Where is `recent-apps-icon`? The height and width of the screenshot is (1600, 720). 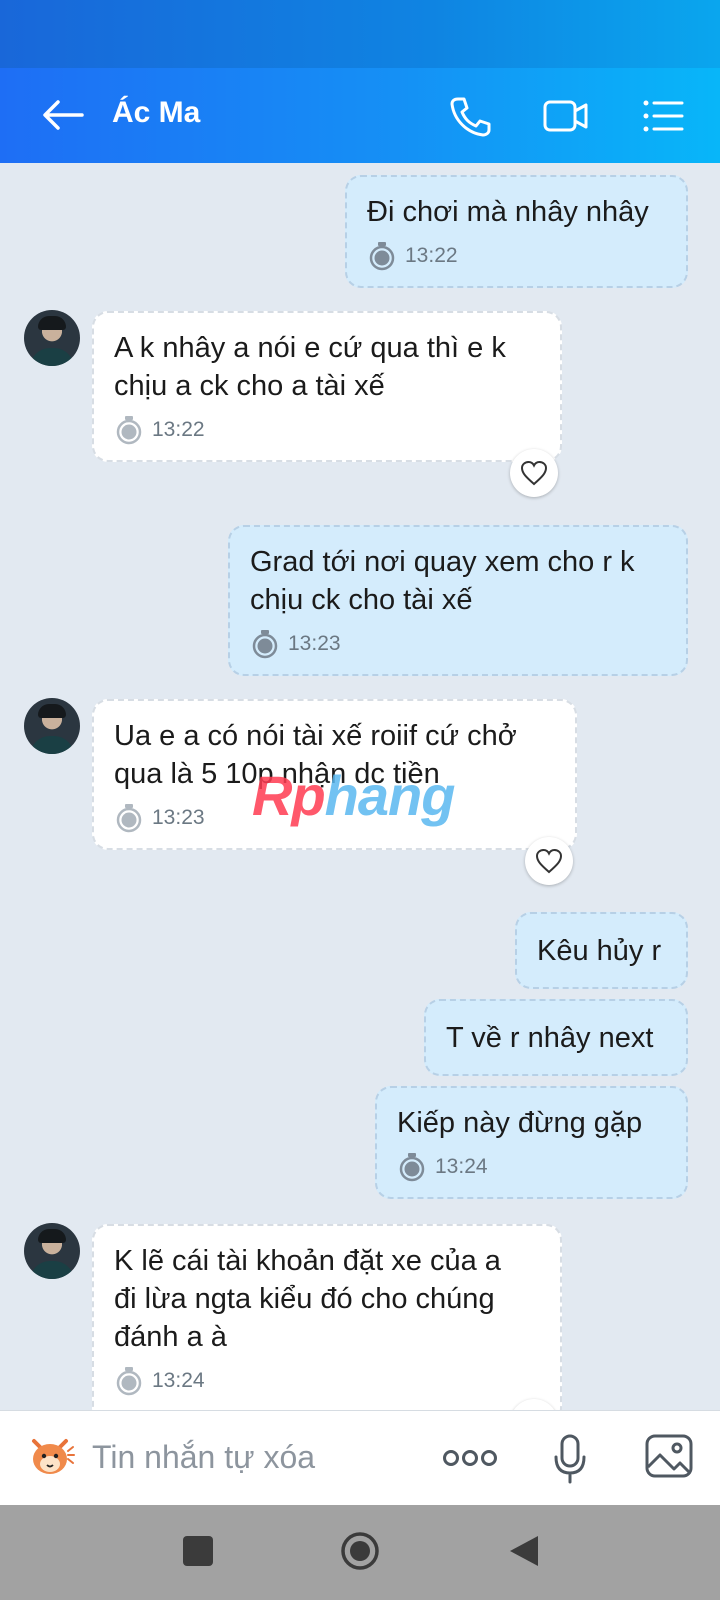 recent-apps-icon is located at coordinates (198, 1551).